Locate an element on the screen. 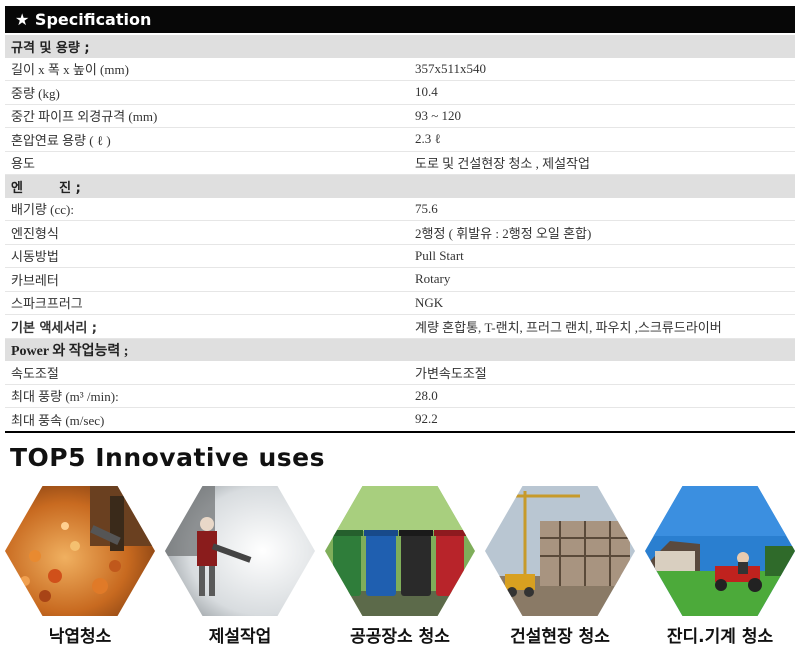  spec-row: 혼압연료 용량 ( ℓ ) 2.3 ℓ is located at coordinates (400, 139).